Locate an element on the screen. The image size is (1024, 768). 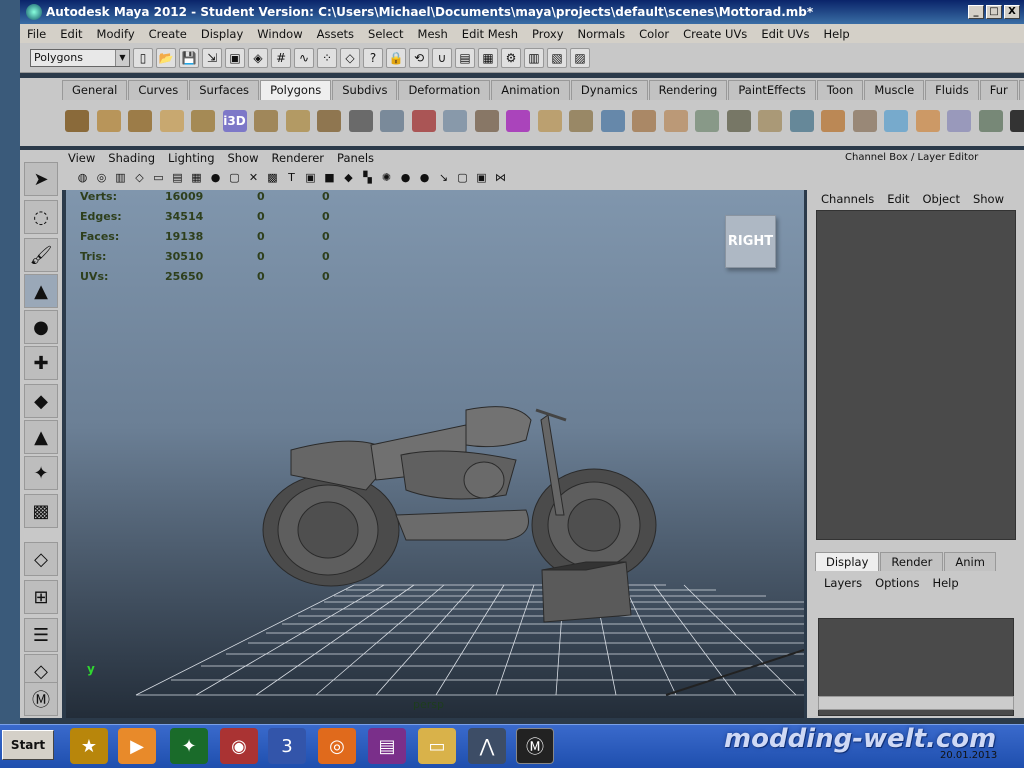
plane-icon is located at coordinates (203, 121).